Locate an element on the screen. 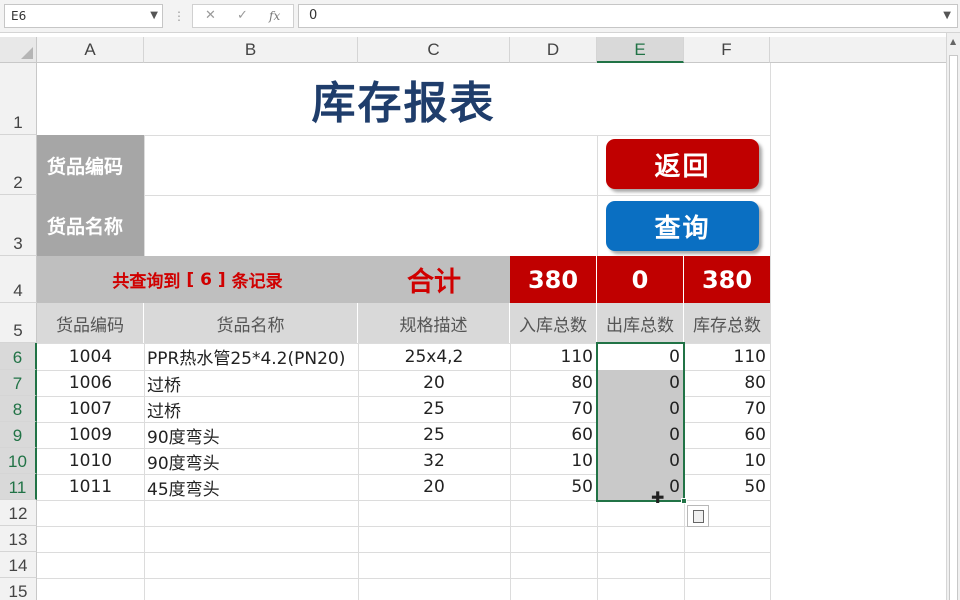 Image resolution: width=960 pixels, height=600 pixels. code-label: 货品编码 is located at coordinates (90, 165).